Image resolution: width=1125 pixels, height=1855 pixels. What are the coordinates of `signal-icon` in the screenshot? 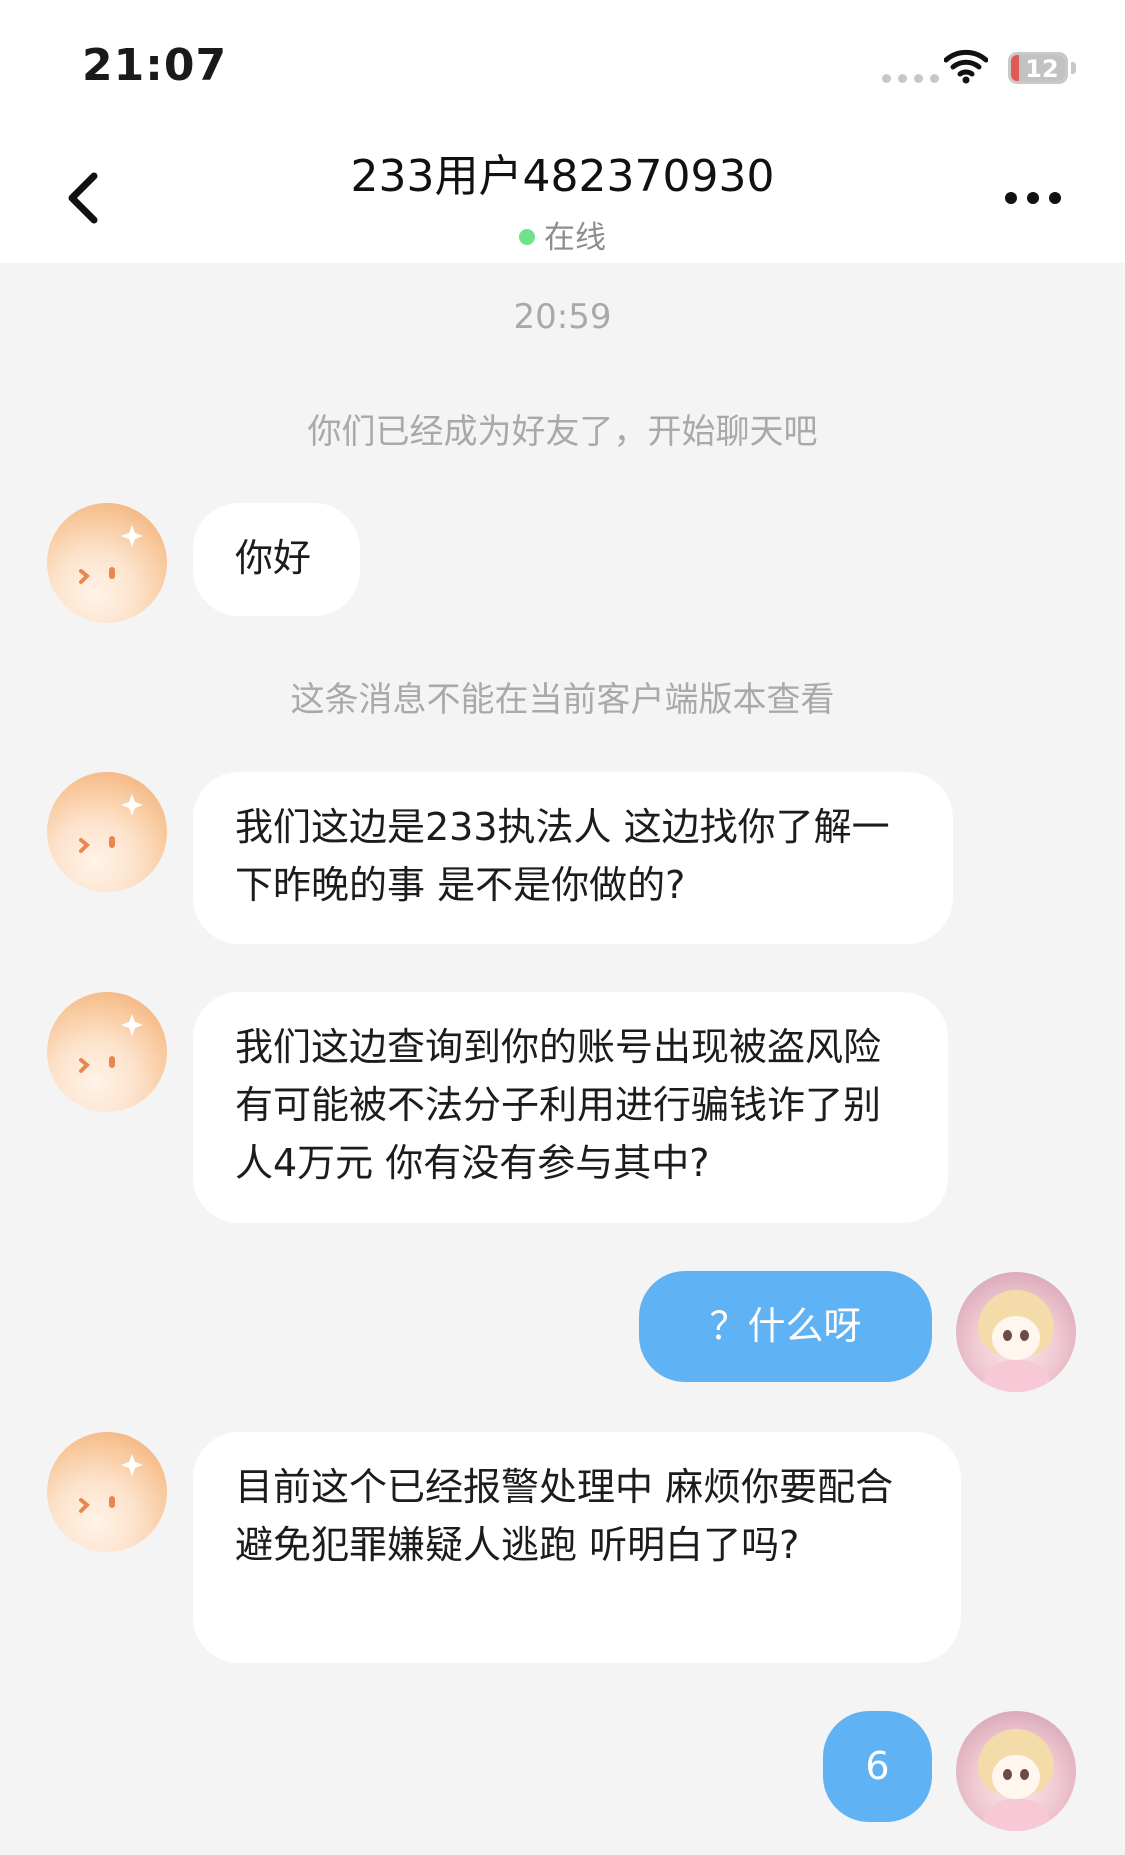 It's located at (910, 78).